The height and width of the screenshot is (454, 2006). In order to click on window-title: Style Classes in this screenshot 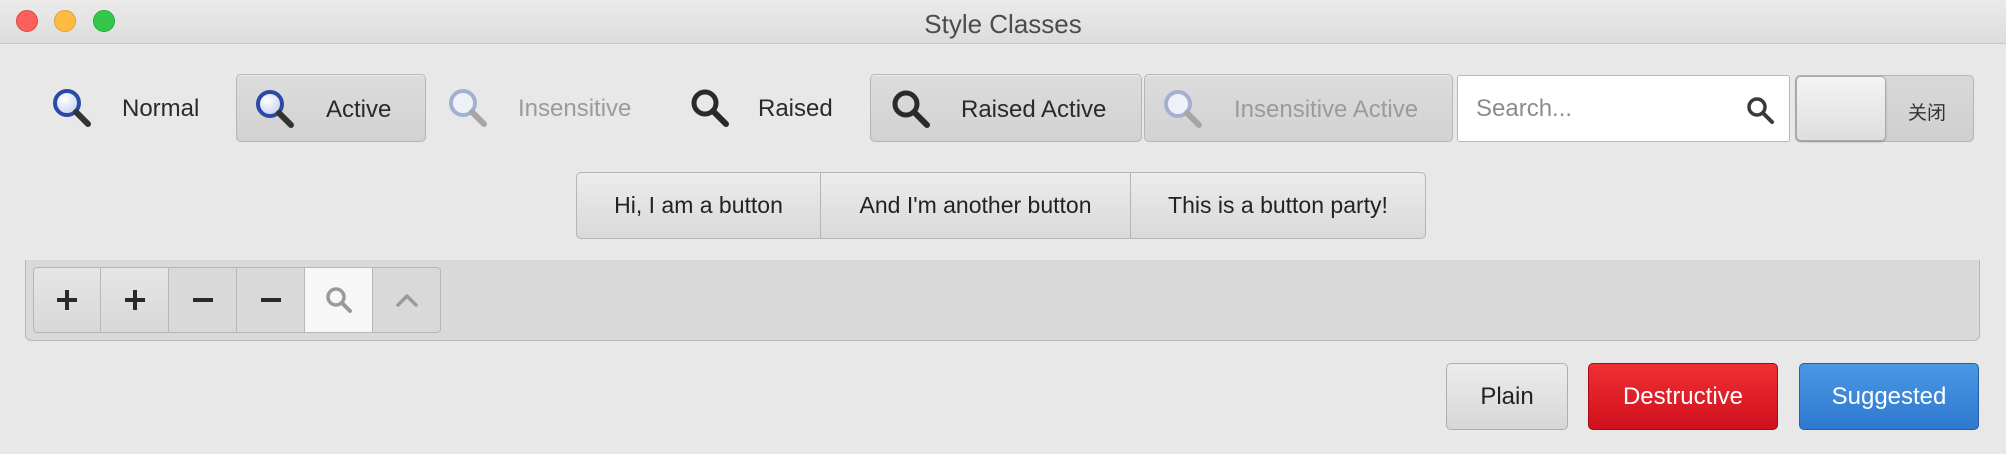, I will do `click(1003, 24)`.